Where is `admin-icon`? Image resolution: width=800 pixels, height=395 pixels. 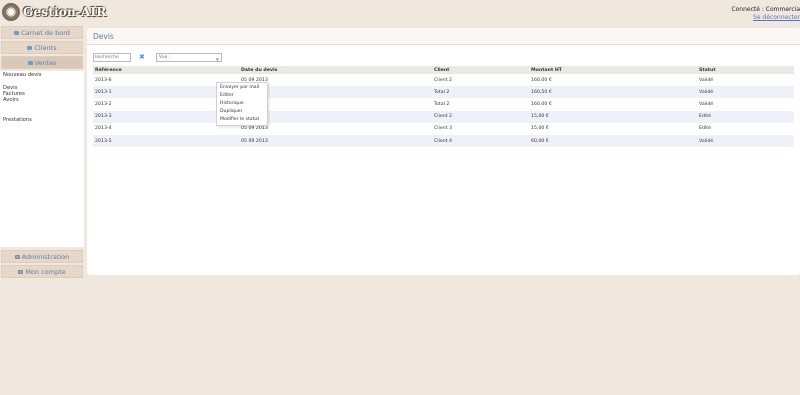
admin-icon is located at coordinates (17, 256).